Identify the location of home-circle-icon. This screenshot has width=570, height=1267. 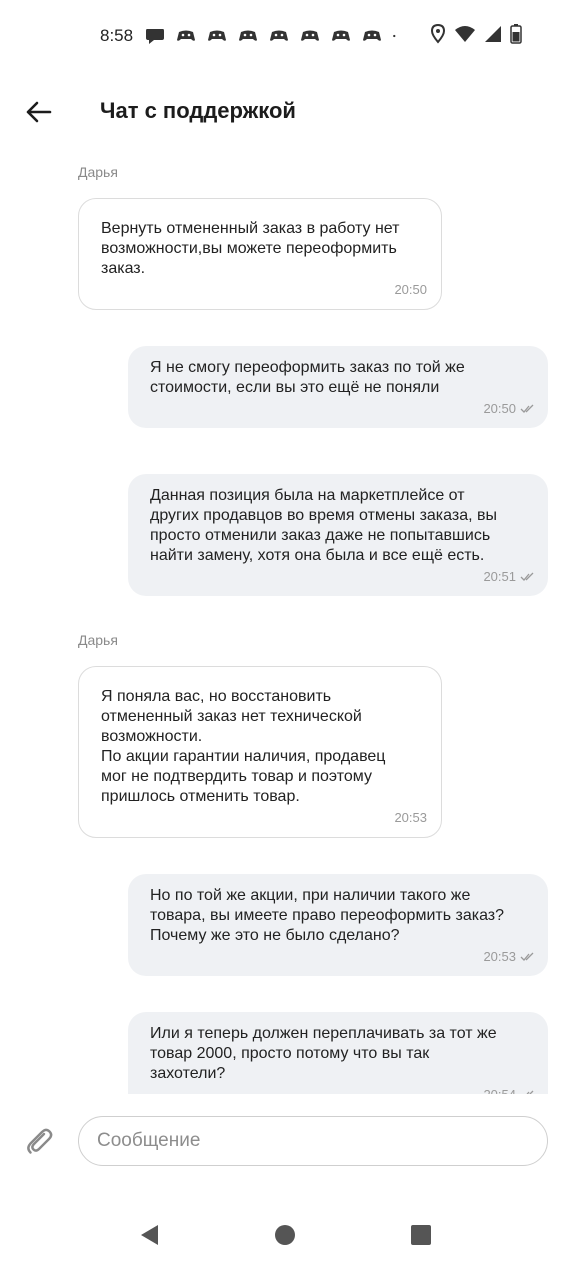
(285, 1235).